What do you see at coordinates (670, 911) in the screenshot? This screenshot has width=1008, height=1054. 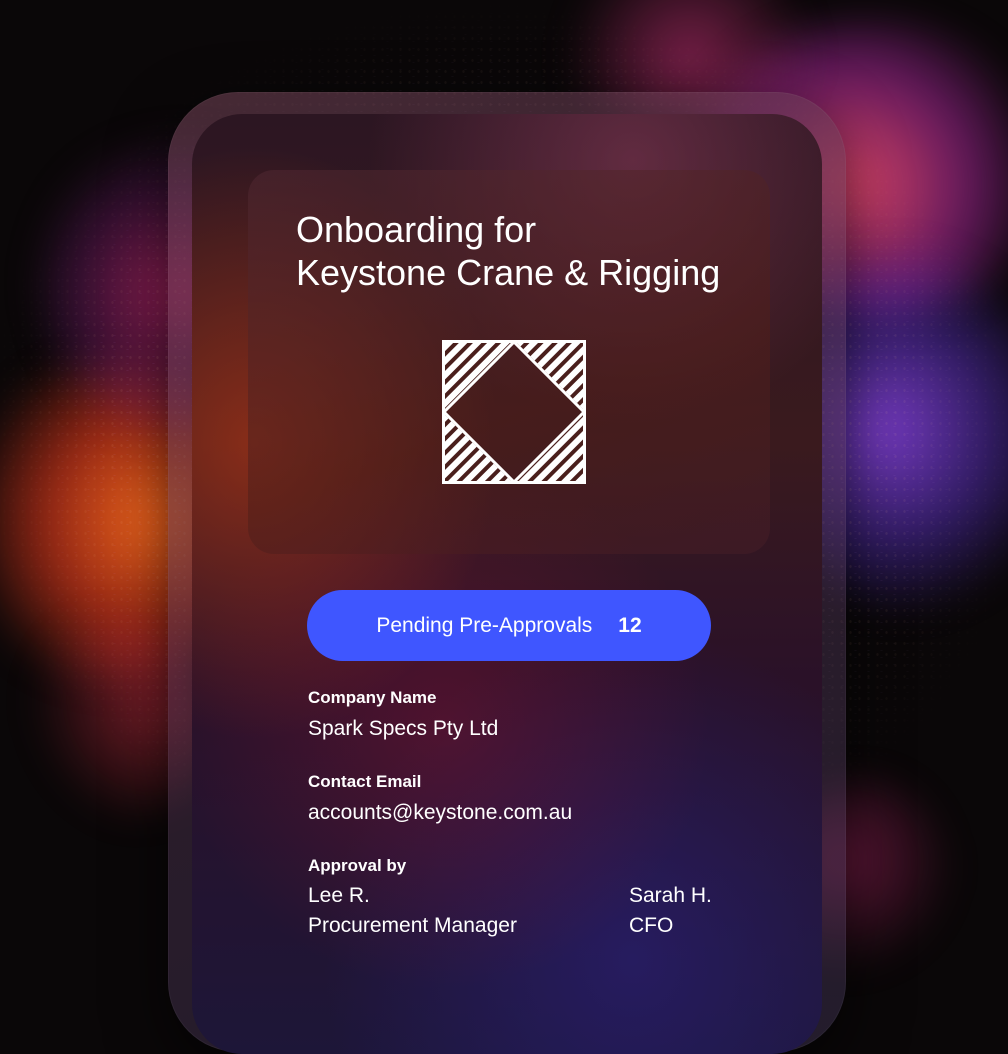 I see `approver-2: Sarah H. CFO` at bounding box center [670, 911].